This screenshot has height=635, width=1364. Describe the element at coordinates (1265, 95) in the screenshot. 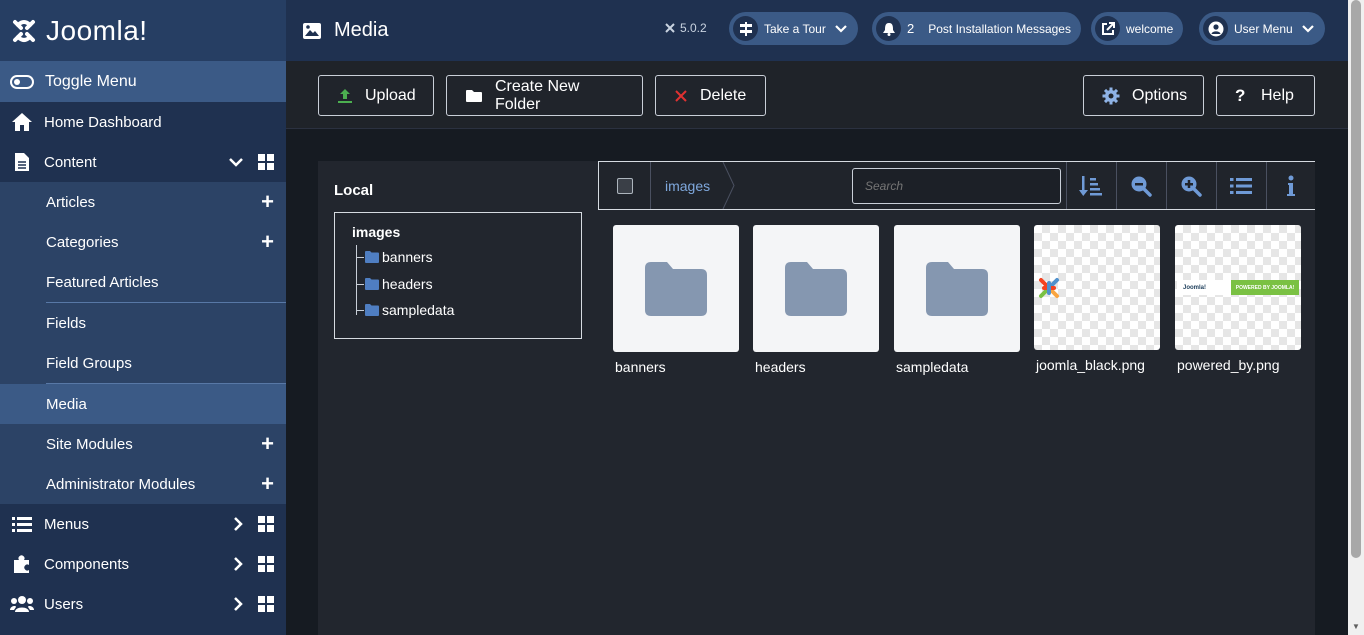

I see `help-button: ? Help` at that location.